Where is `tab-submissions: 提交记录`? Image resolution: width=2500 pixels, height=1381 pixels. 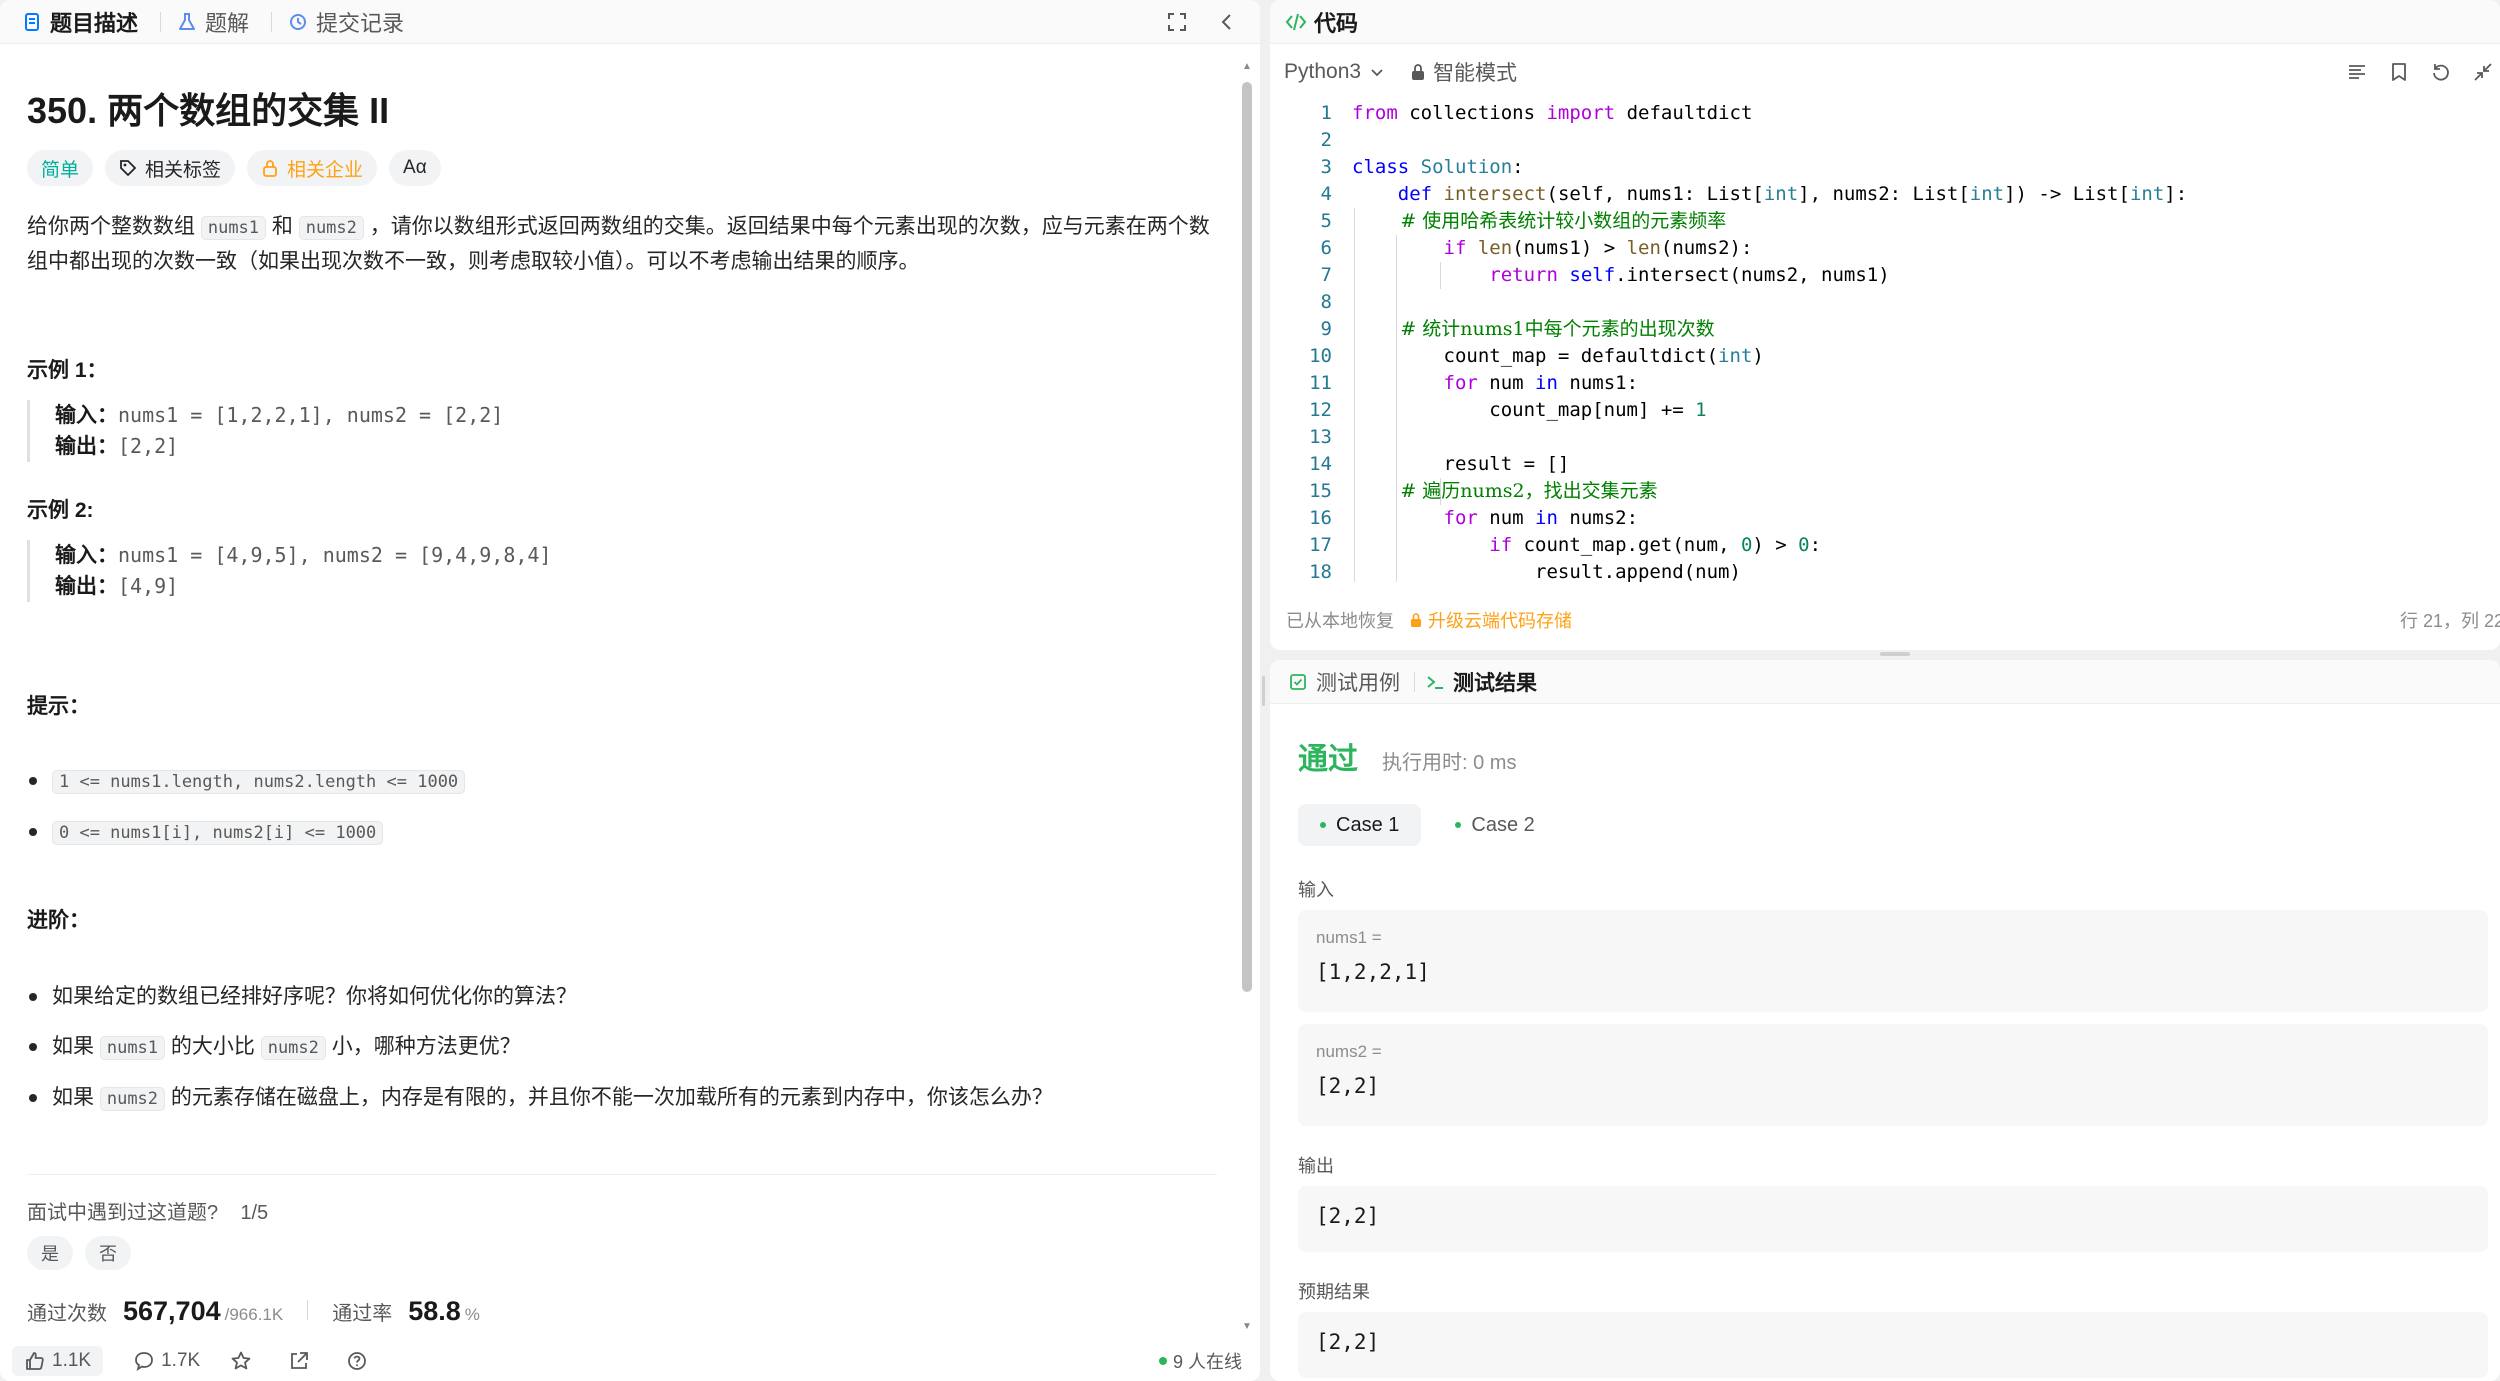
tab-submissions: 提交记录 is located at coordinates (346, 22).